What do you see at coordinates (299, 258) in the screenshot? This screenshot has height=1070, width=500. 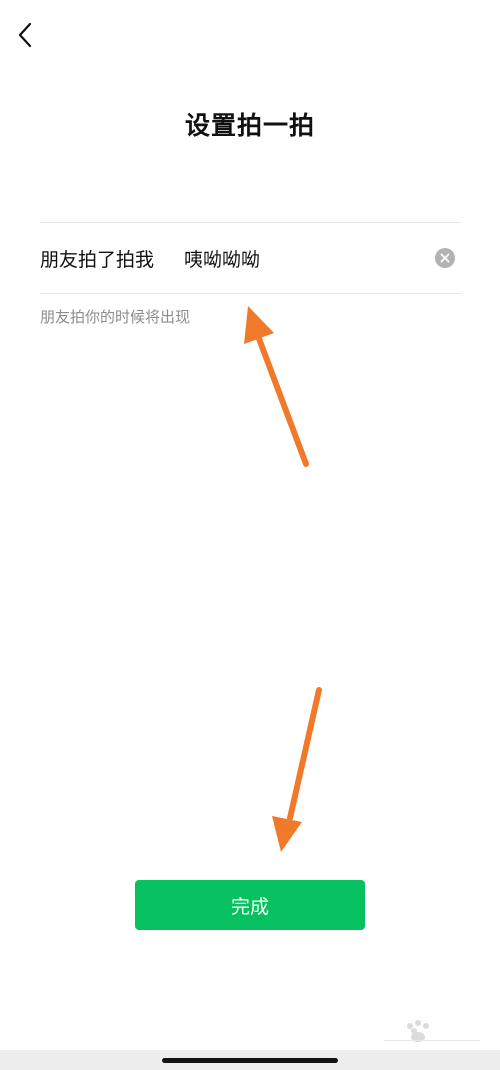 I see `pat-suffix-input` at bounding box center [299, 258].